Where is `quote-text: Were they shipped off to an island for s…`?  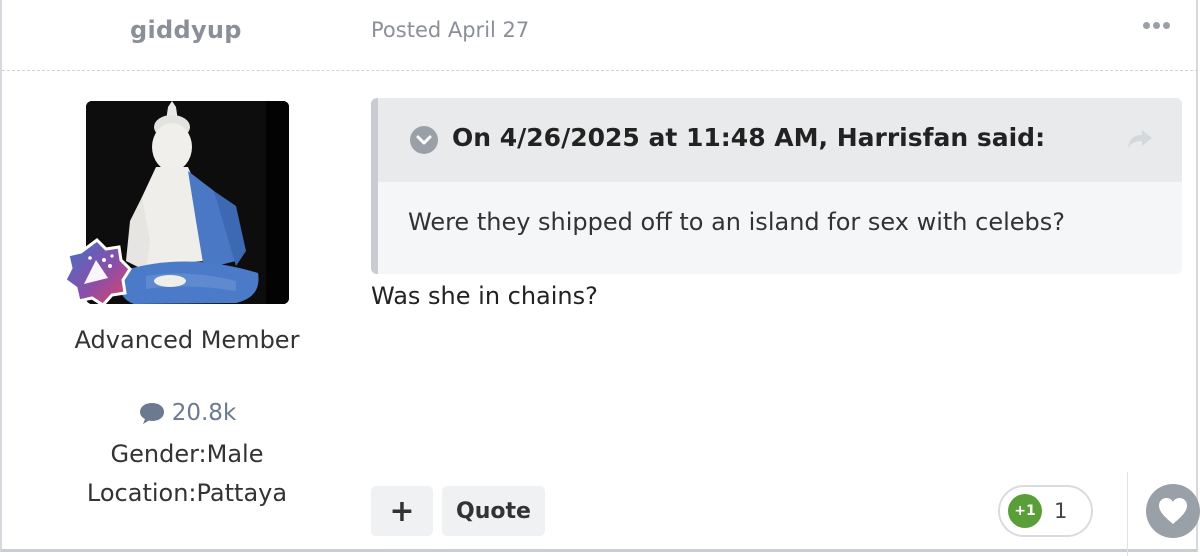
quote-text: Were they shipped off to an island for s… is located at coordinates (736, 222).